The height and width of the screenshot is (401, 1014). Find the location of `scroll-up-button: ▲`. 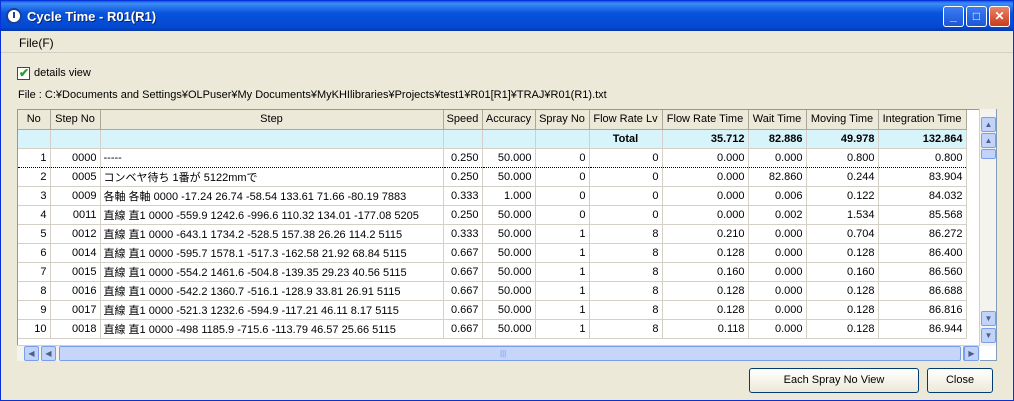

scroll-up-button: ▲ is located at coordinates (988, 140).